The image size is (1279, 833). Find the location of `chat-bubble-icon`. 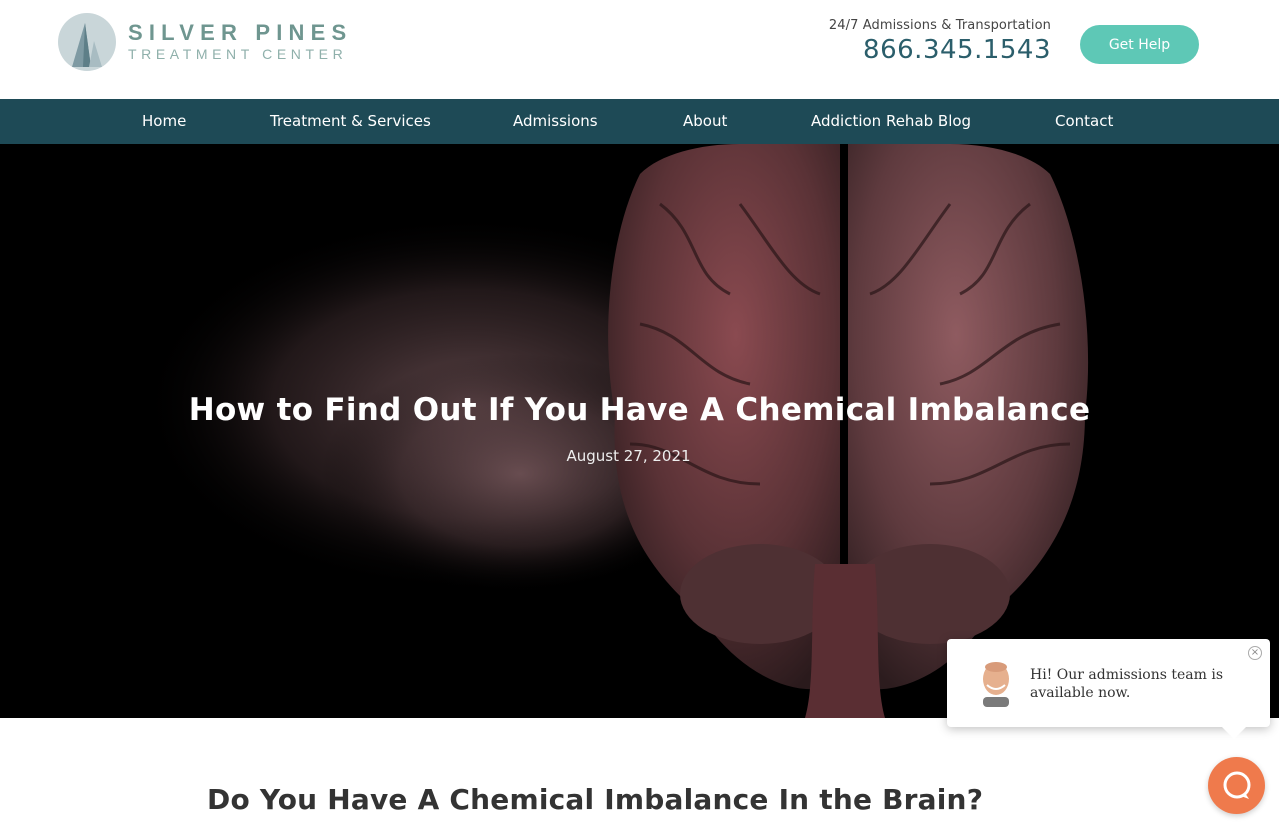

chat-bubble-icon is located at coordinates (1236, 785).